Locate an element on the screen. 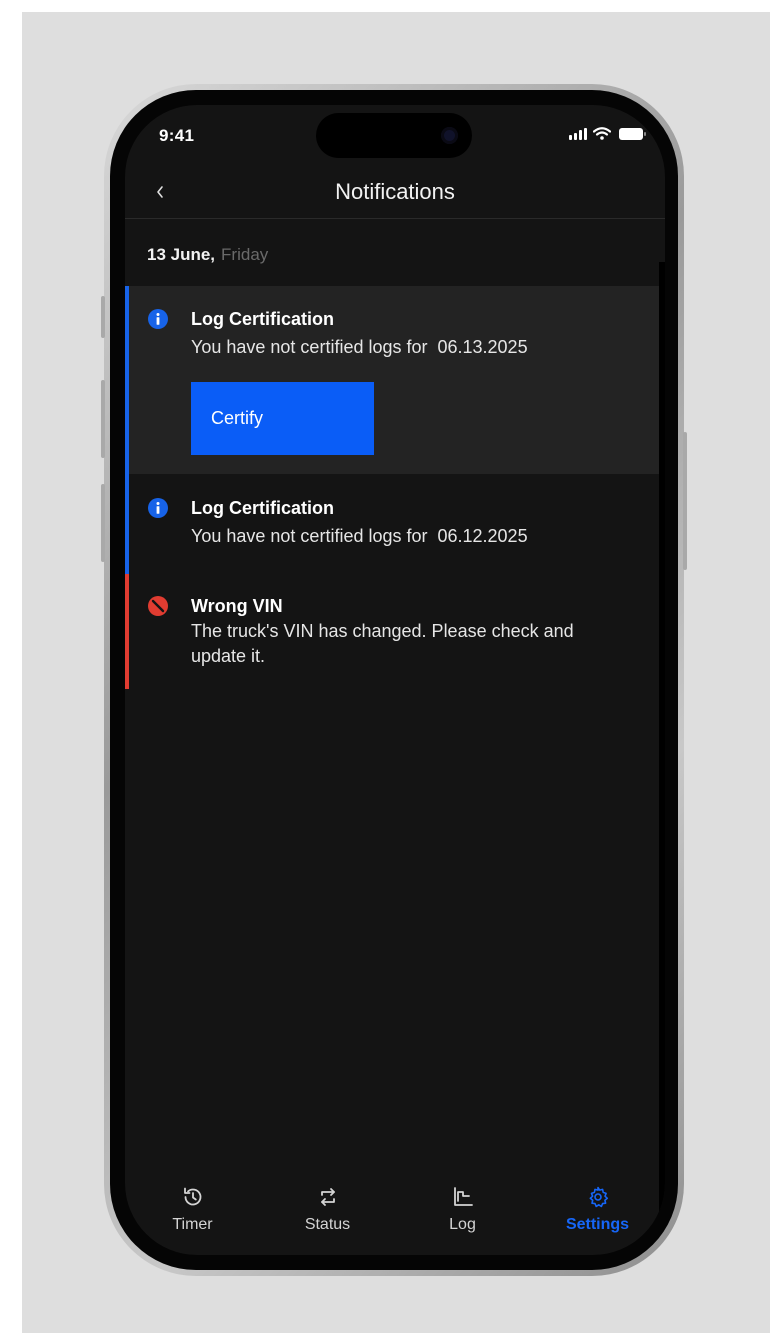 The height and width of the screenshot is (1333, 779). volume-down-button is located at coordinates (103, 523).